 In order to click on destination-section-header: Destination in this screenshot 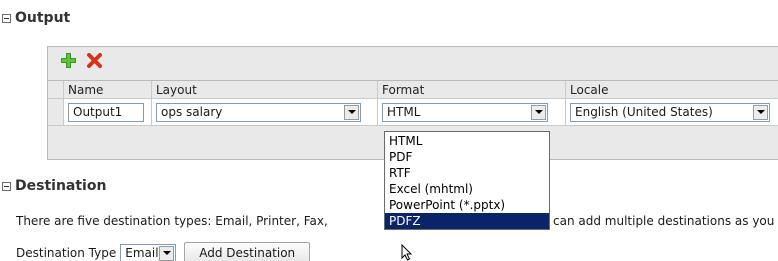, I will do `click(54, 186)`.